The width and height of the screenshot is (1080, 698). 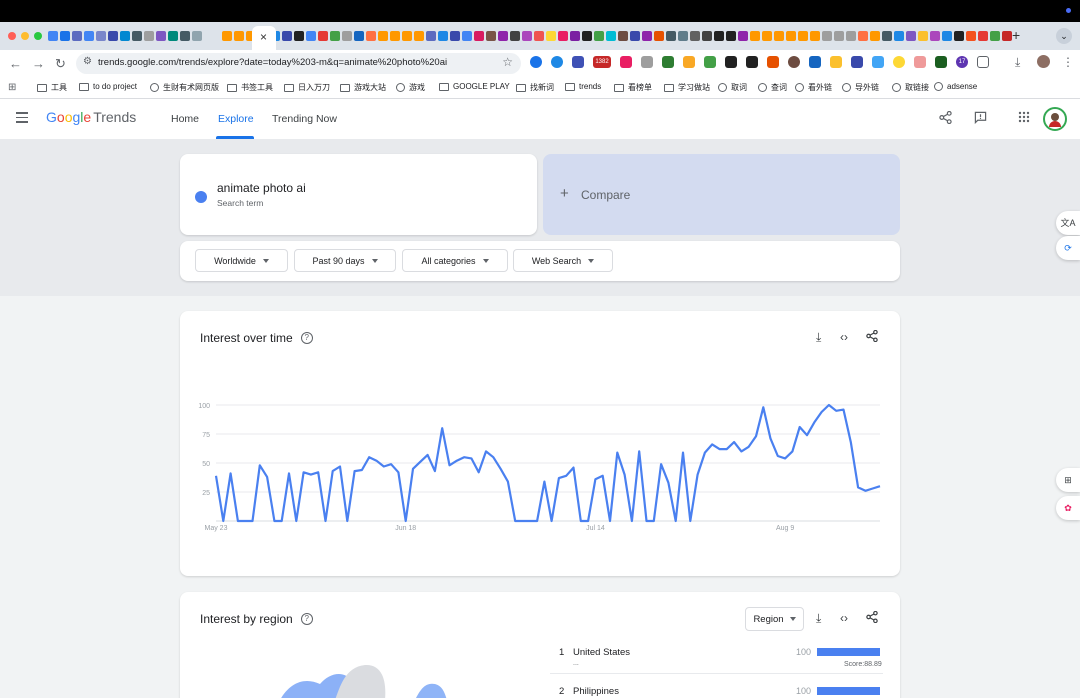 I want to click on site-info-icon: ⚙, so click(x=87, y=61).